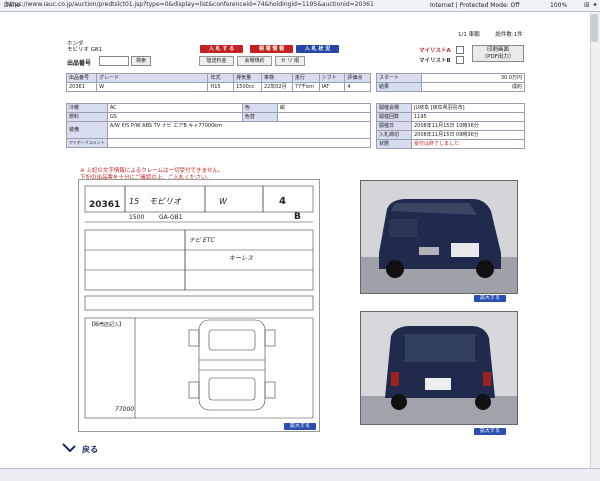 The image size is (600, 481). I want to click on lot-number-label: 出品番号, so click(79, 63).